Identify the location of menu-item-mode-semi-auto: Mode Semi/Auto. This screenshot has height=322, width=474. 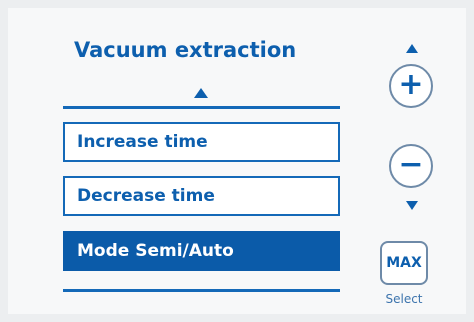
(201, 251).